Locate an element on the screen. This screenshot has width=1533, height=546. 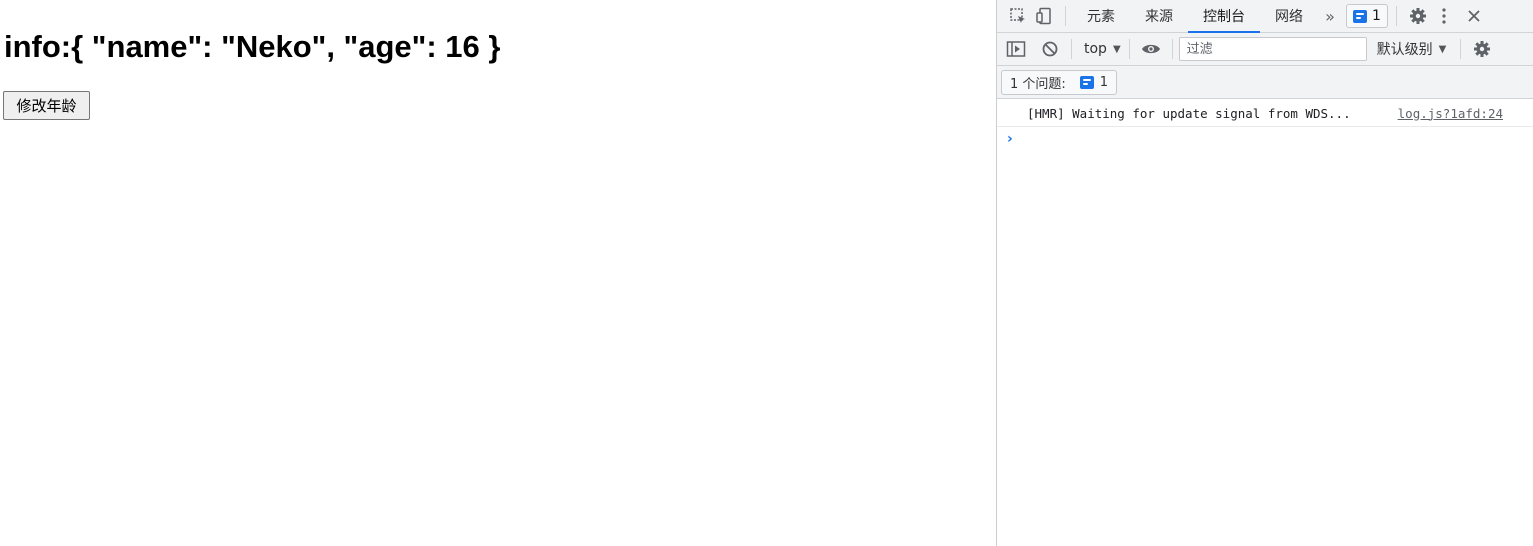
log-levels-dropdown: 默认级别 ▼ is located at coordinates (1412, 49).